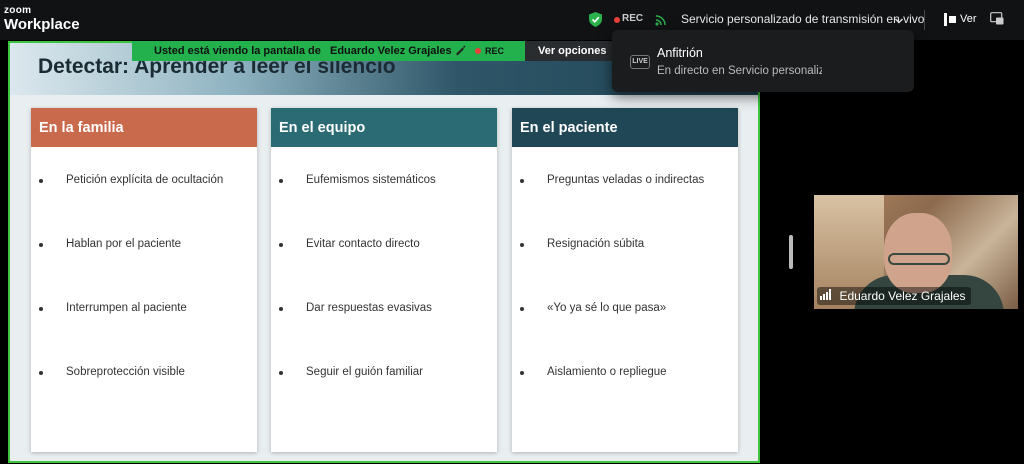  What do you see at coordinates (632, 18) in the screenshot?
I see `rec-label: REC` at bounding box center [632, 18].